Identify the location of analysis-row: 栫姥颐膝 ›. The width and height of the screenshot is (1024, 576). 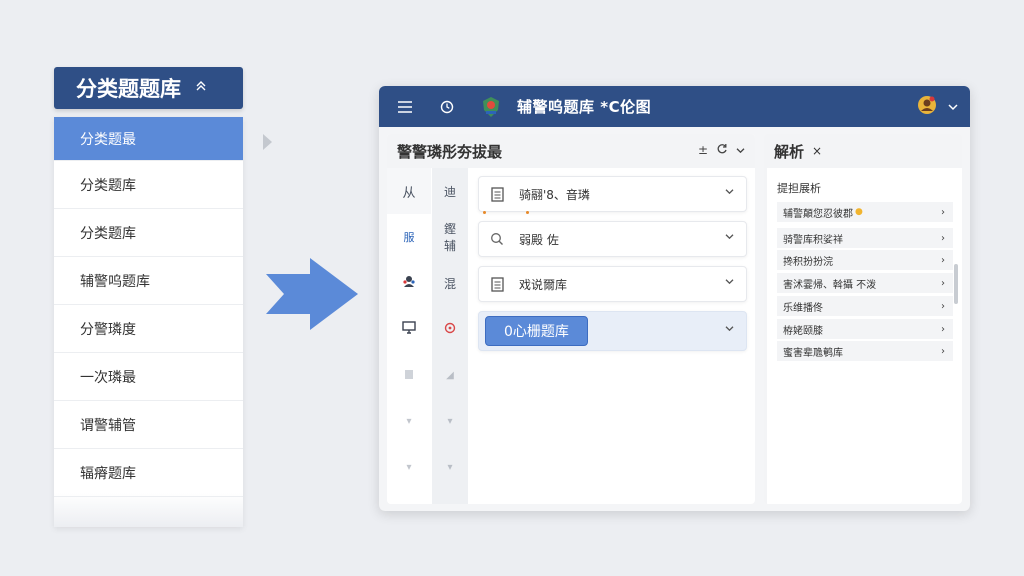
(865, 329).